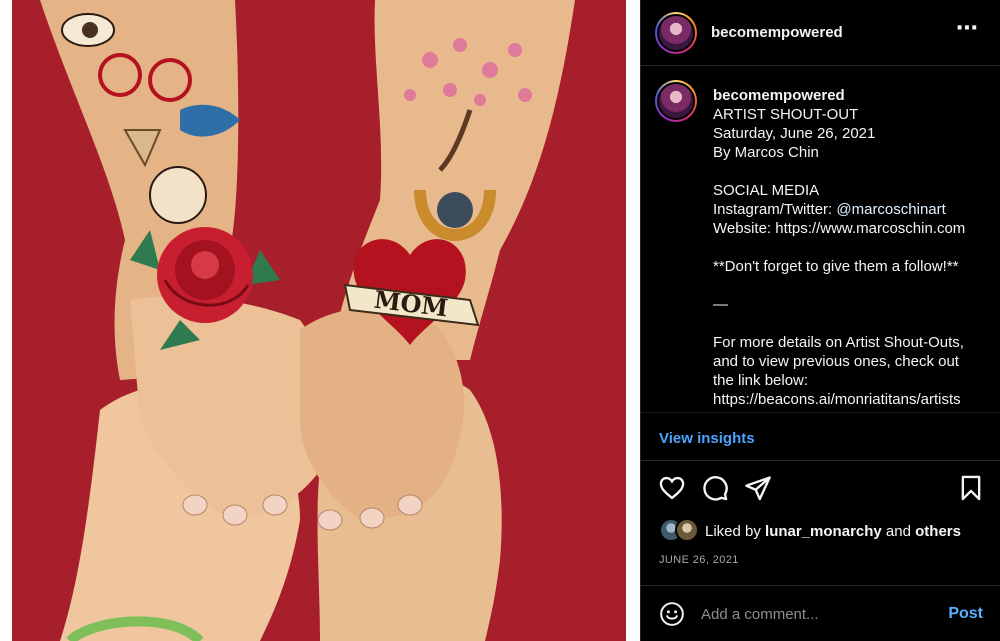  What do you see at coordinates (965, 614) in the screenshot?
I see `post-comment-button: Post` at bounding box center [965, 614].